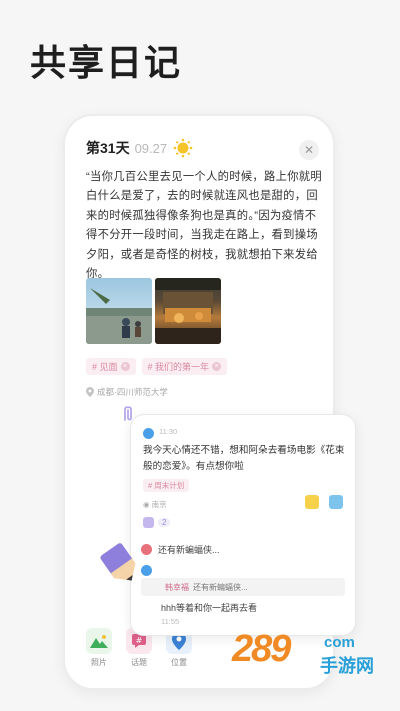 The image size is (400, 711). Describe the element at coordinates (90, 392) in the screenshot. I see `location-pin-icon` at that location.